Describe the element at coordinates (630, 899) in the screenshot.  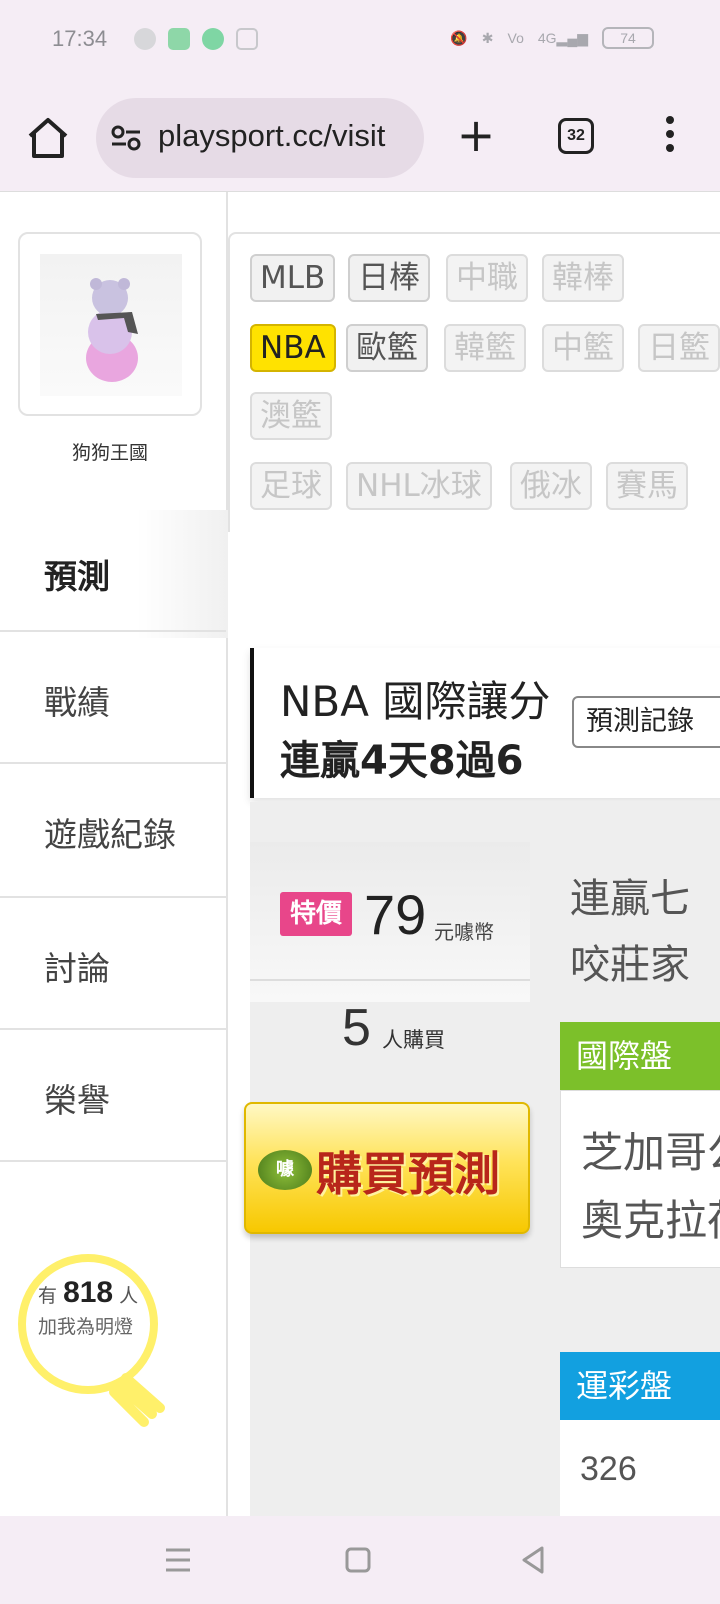
I see `prediction-desc-line1: 連贏七` at that location.